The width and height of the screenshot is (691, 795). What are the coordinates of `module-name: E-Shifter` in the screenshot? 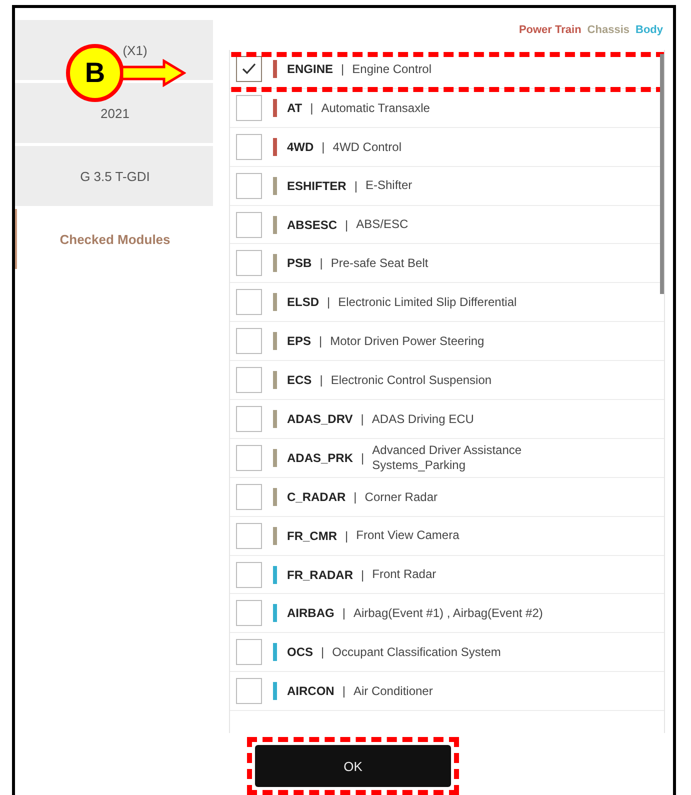 It's located at (388, 185).